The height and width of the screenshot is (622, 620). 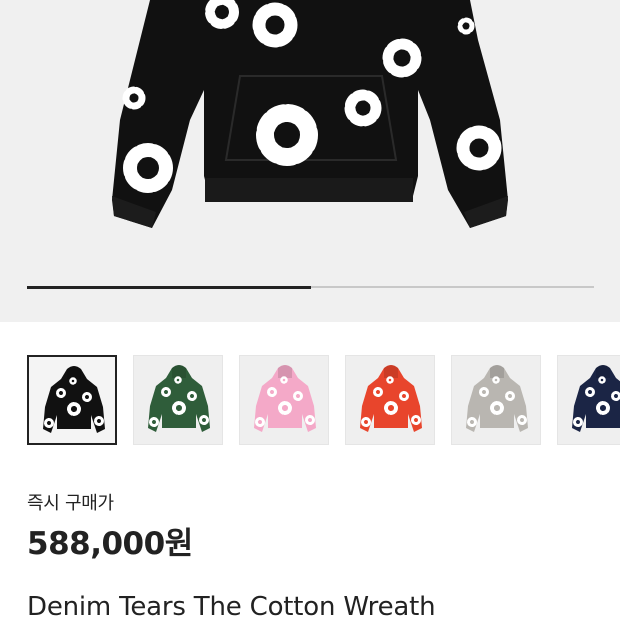 I want to click on product-title: Denim Tears The Cotton Wreath, so click(x=231, y=607).